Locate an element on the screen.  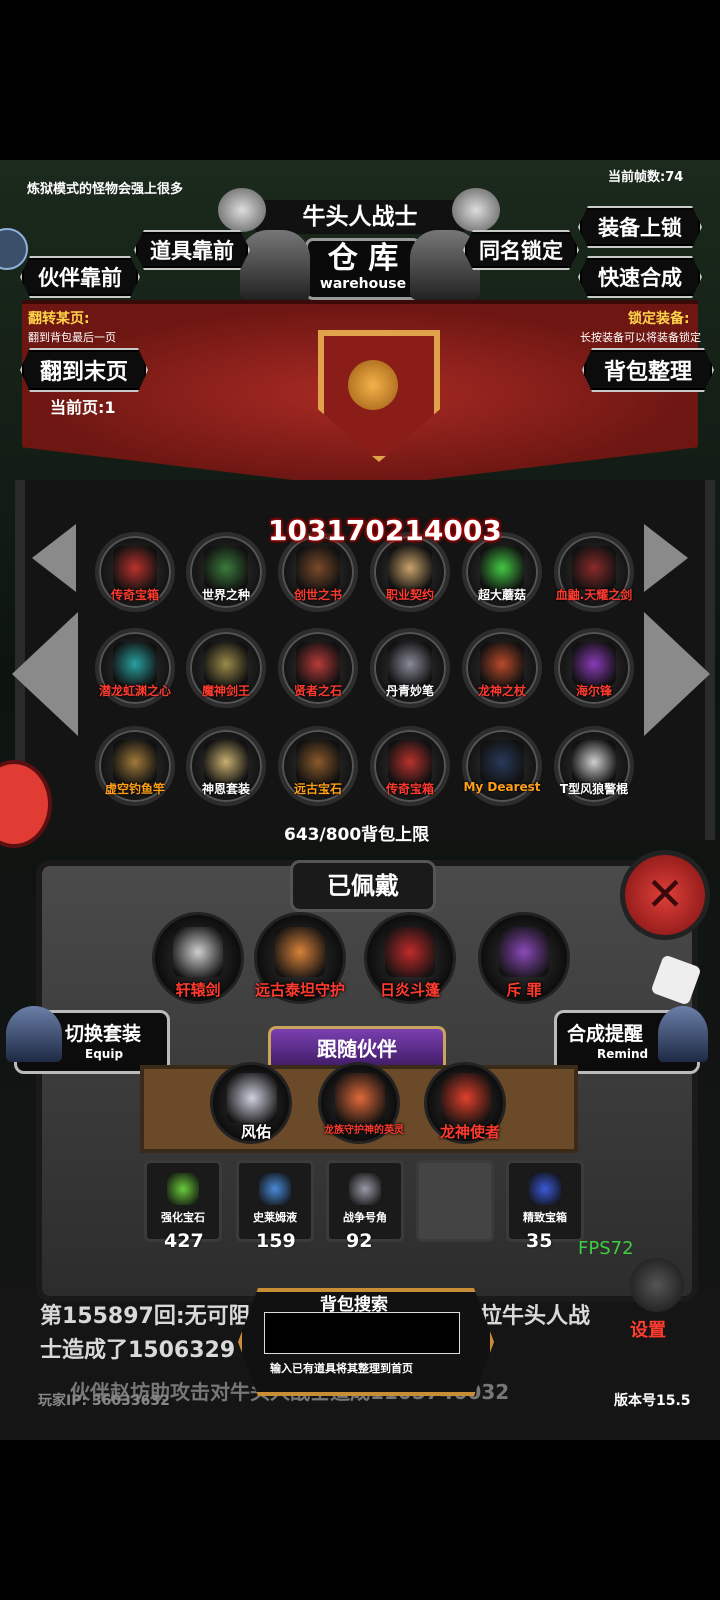
inventory-item-label: 血鼬.天耀之剑 is located at coordinates (594, 595).